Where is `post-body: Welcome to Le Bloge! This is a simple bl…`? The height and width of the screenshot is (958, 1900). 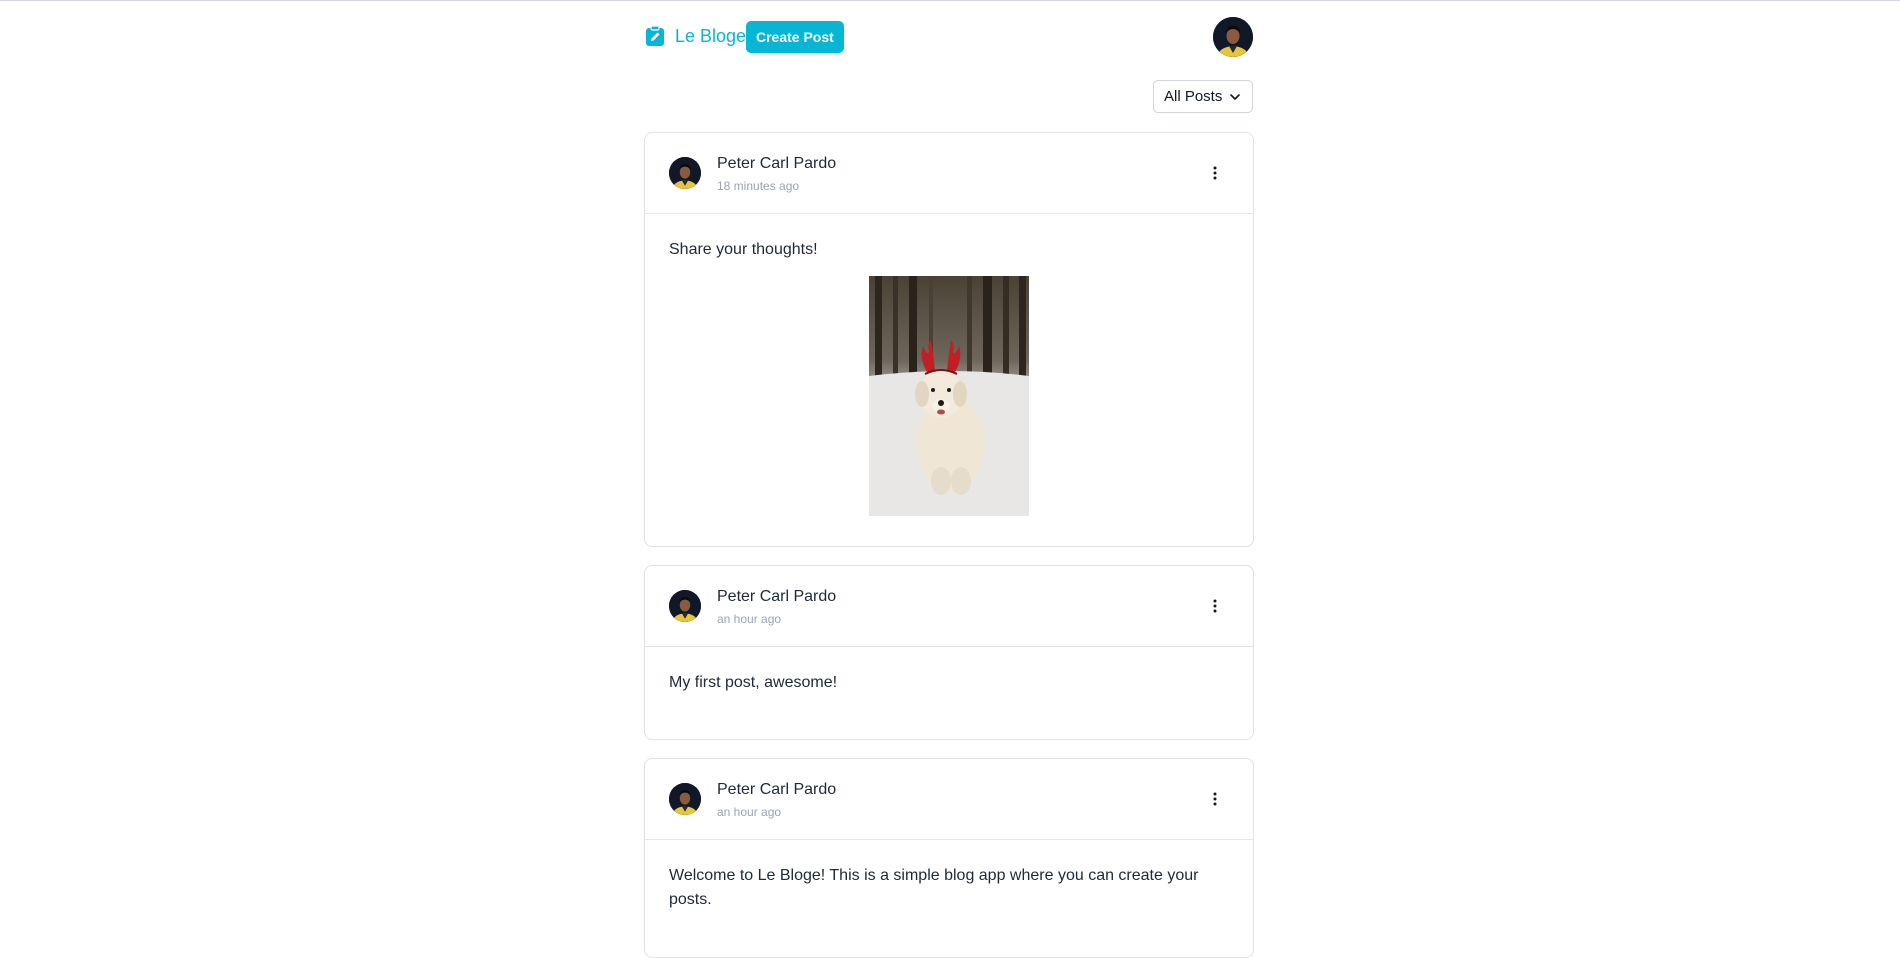
post-body: Welcome to Le Bloge! This is a simple bl… is located at coordinates (949, 876).